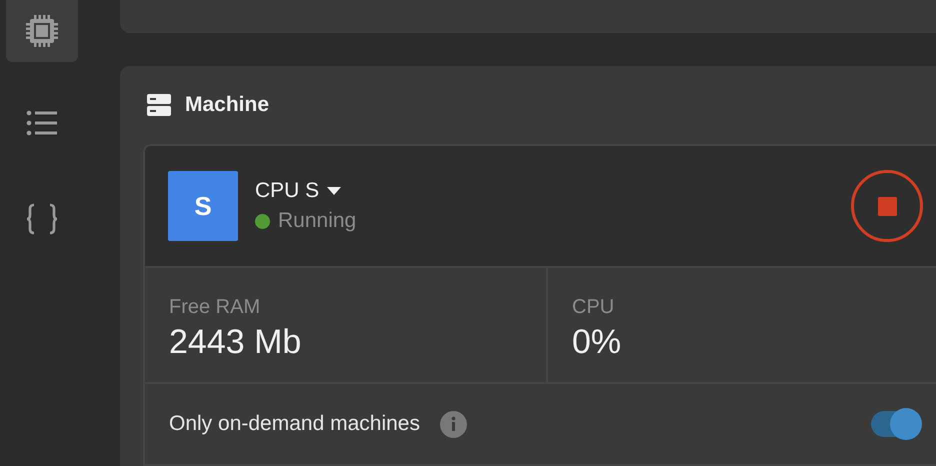 Image resolution: width=936 pixels, height=466 pixels. What do you see at coordinates (895, 424) in the screenshot?
I see `toggle-switch` at bounding box center [895, 424].